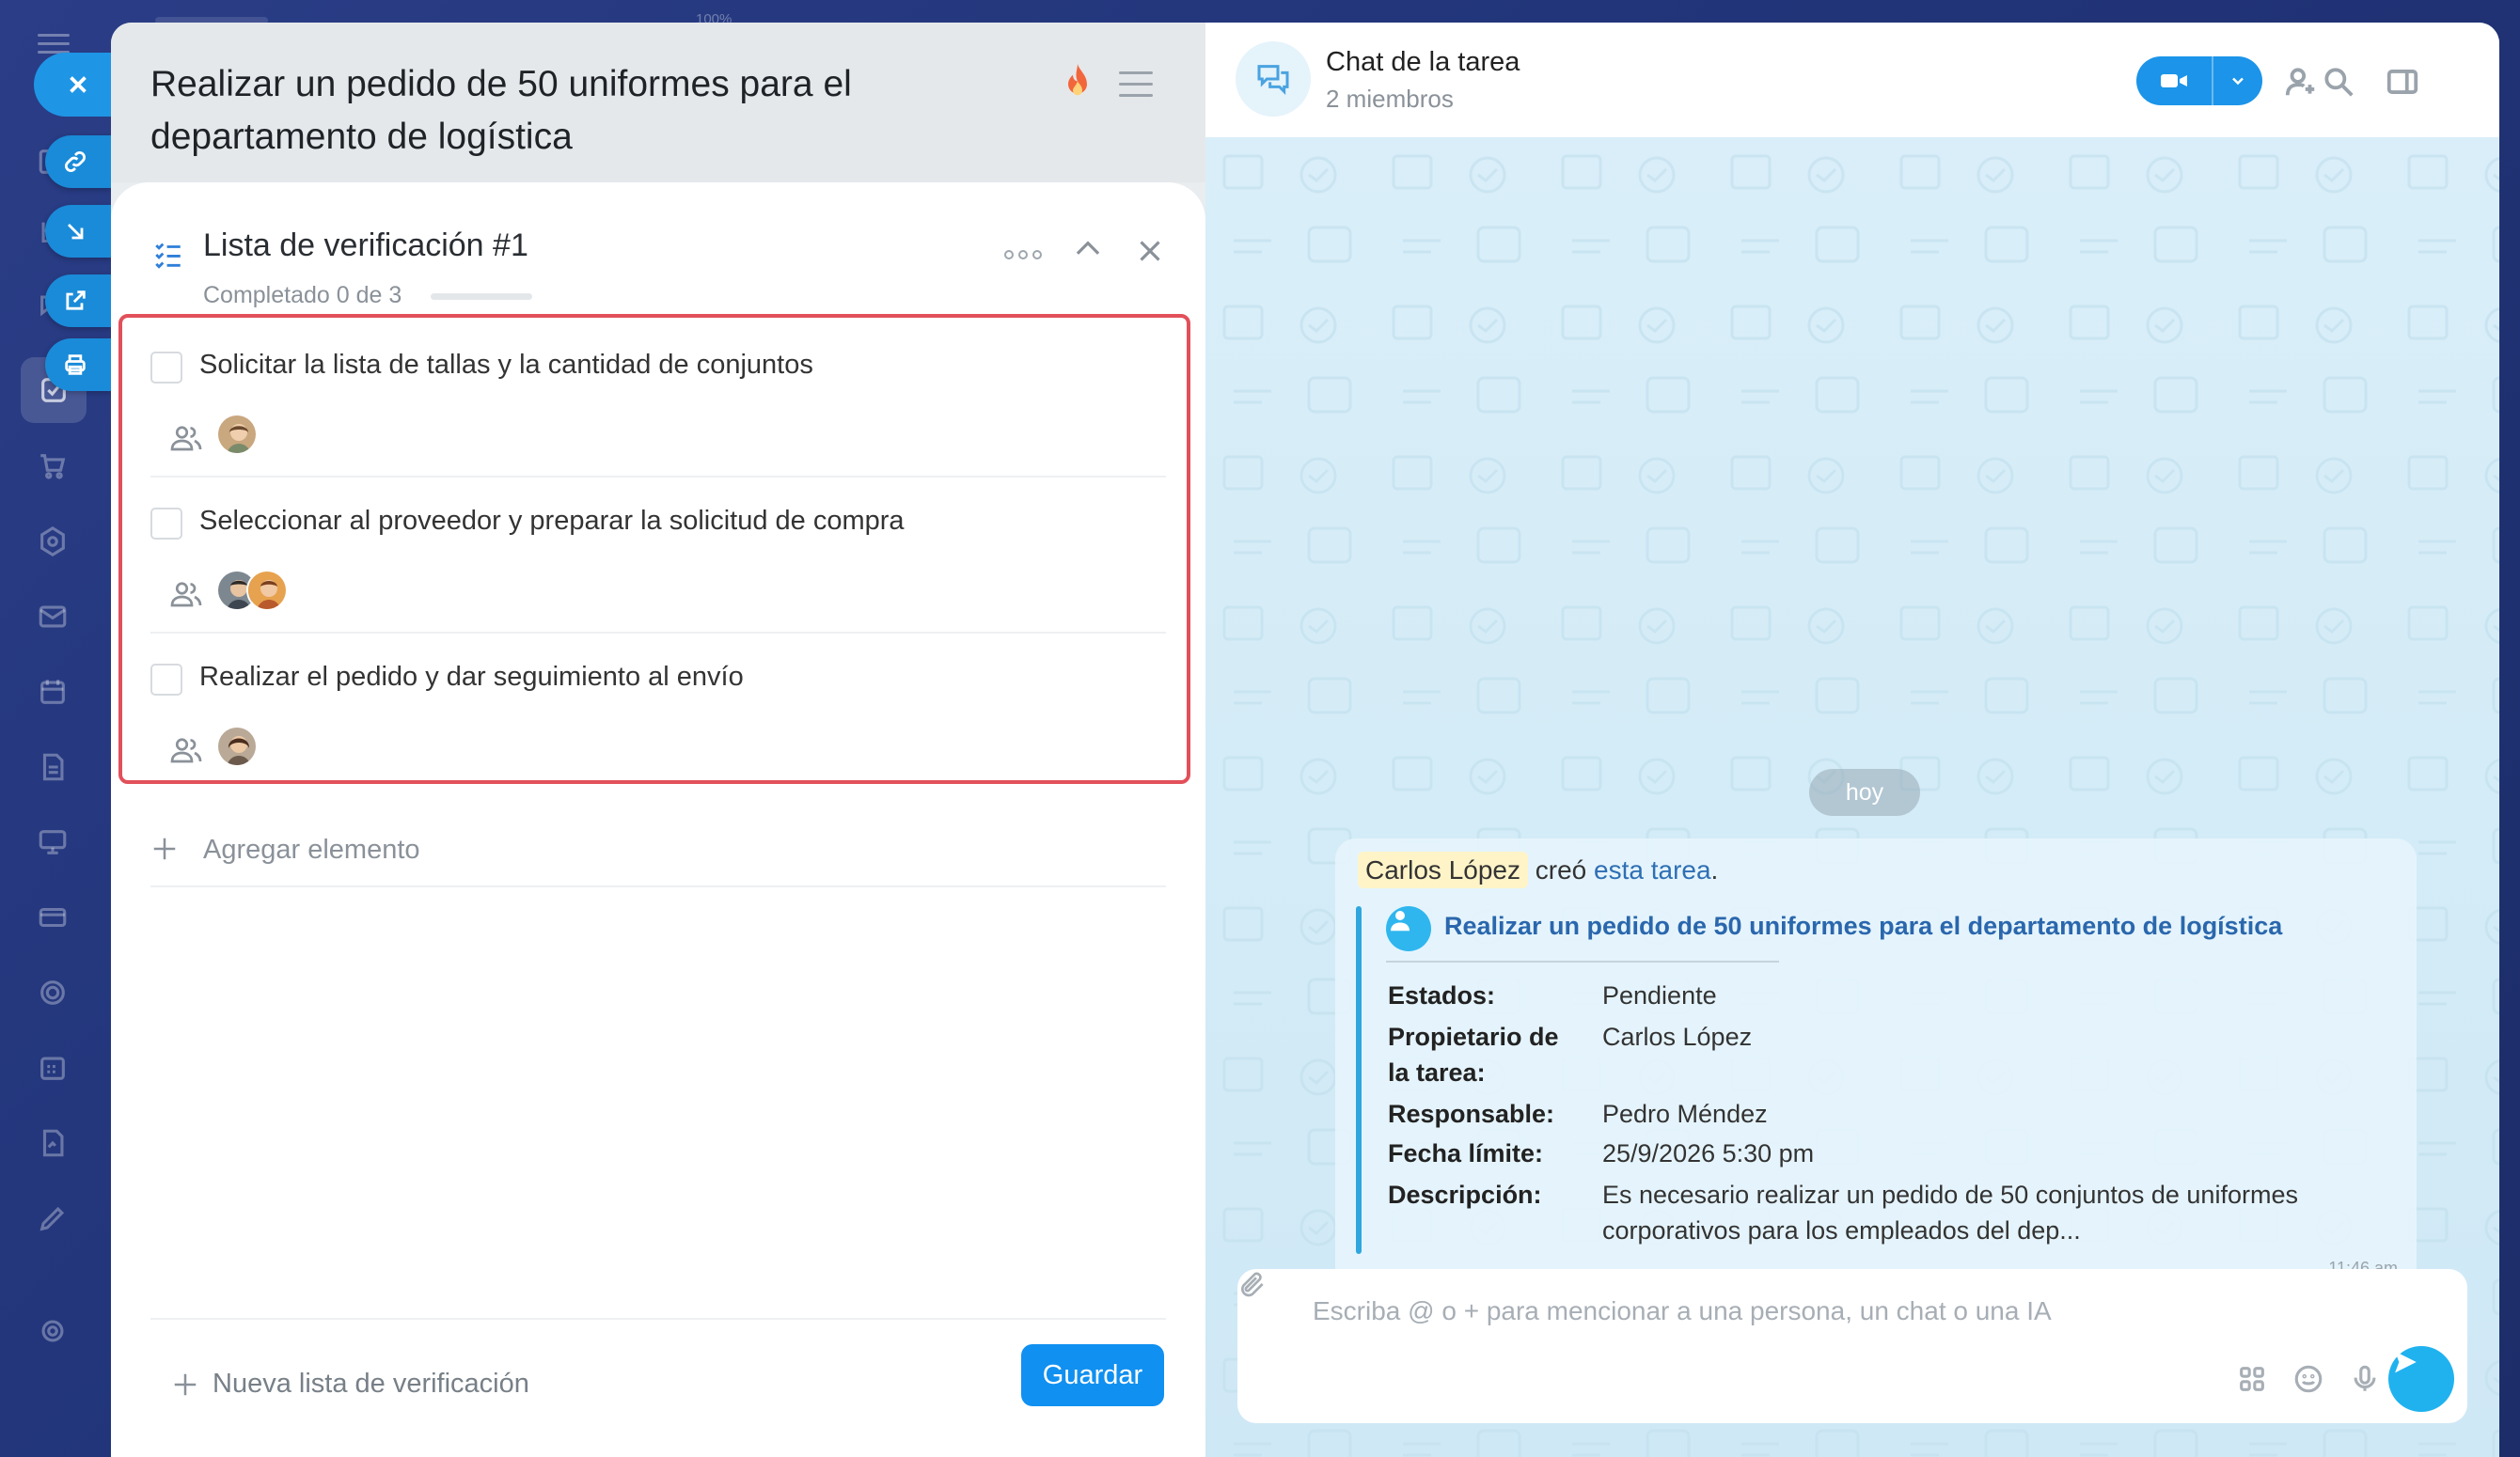  I want to click on chat-avatar, so click(1273, 79).